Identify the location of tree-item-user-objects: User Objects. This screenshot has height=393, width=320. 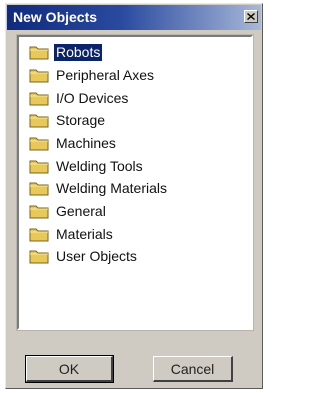
(84, 256).